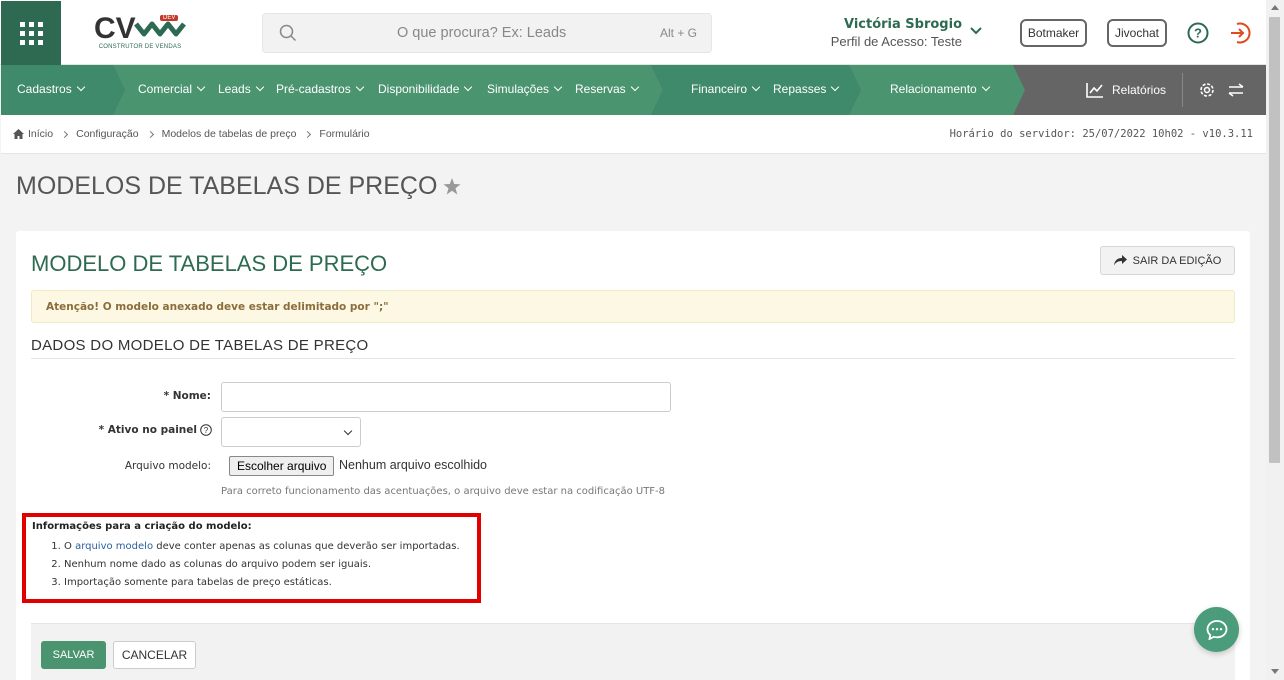 This screenshot has height=680, width=1284. I want to click on apps-menu-button, so click(31, 33).